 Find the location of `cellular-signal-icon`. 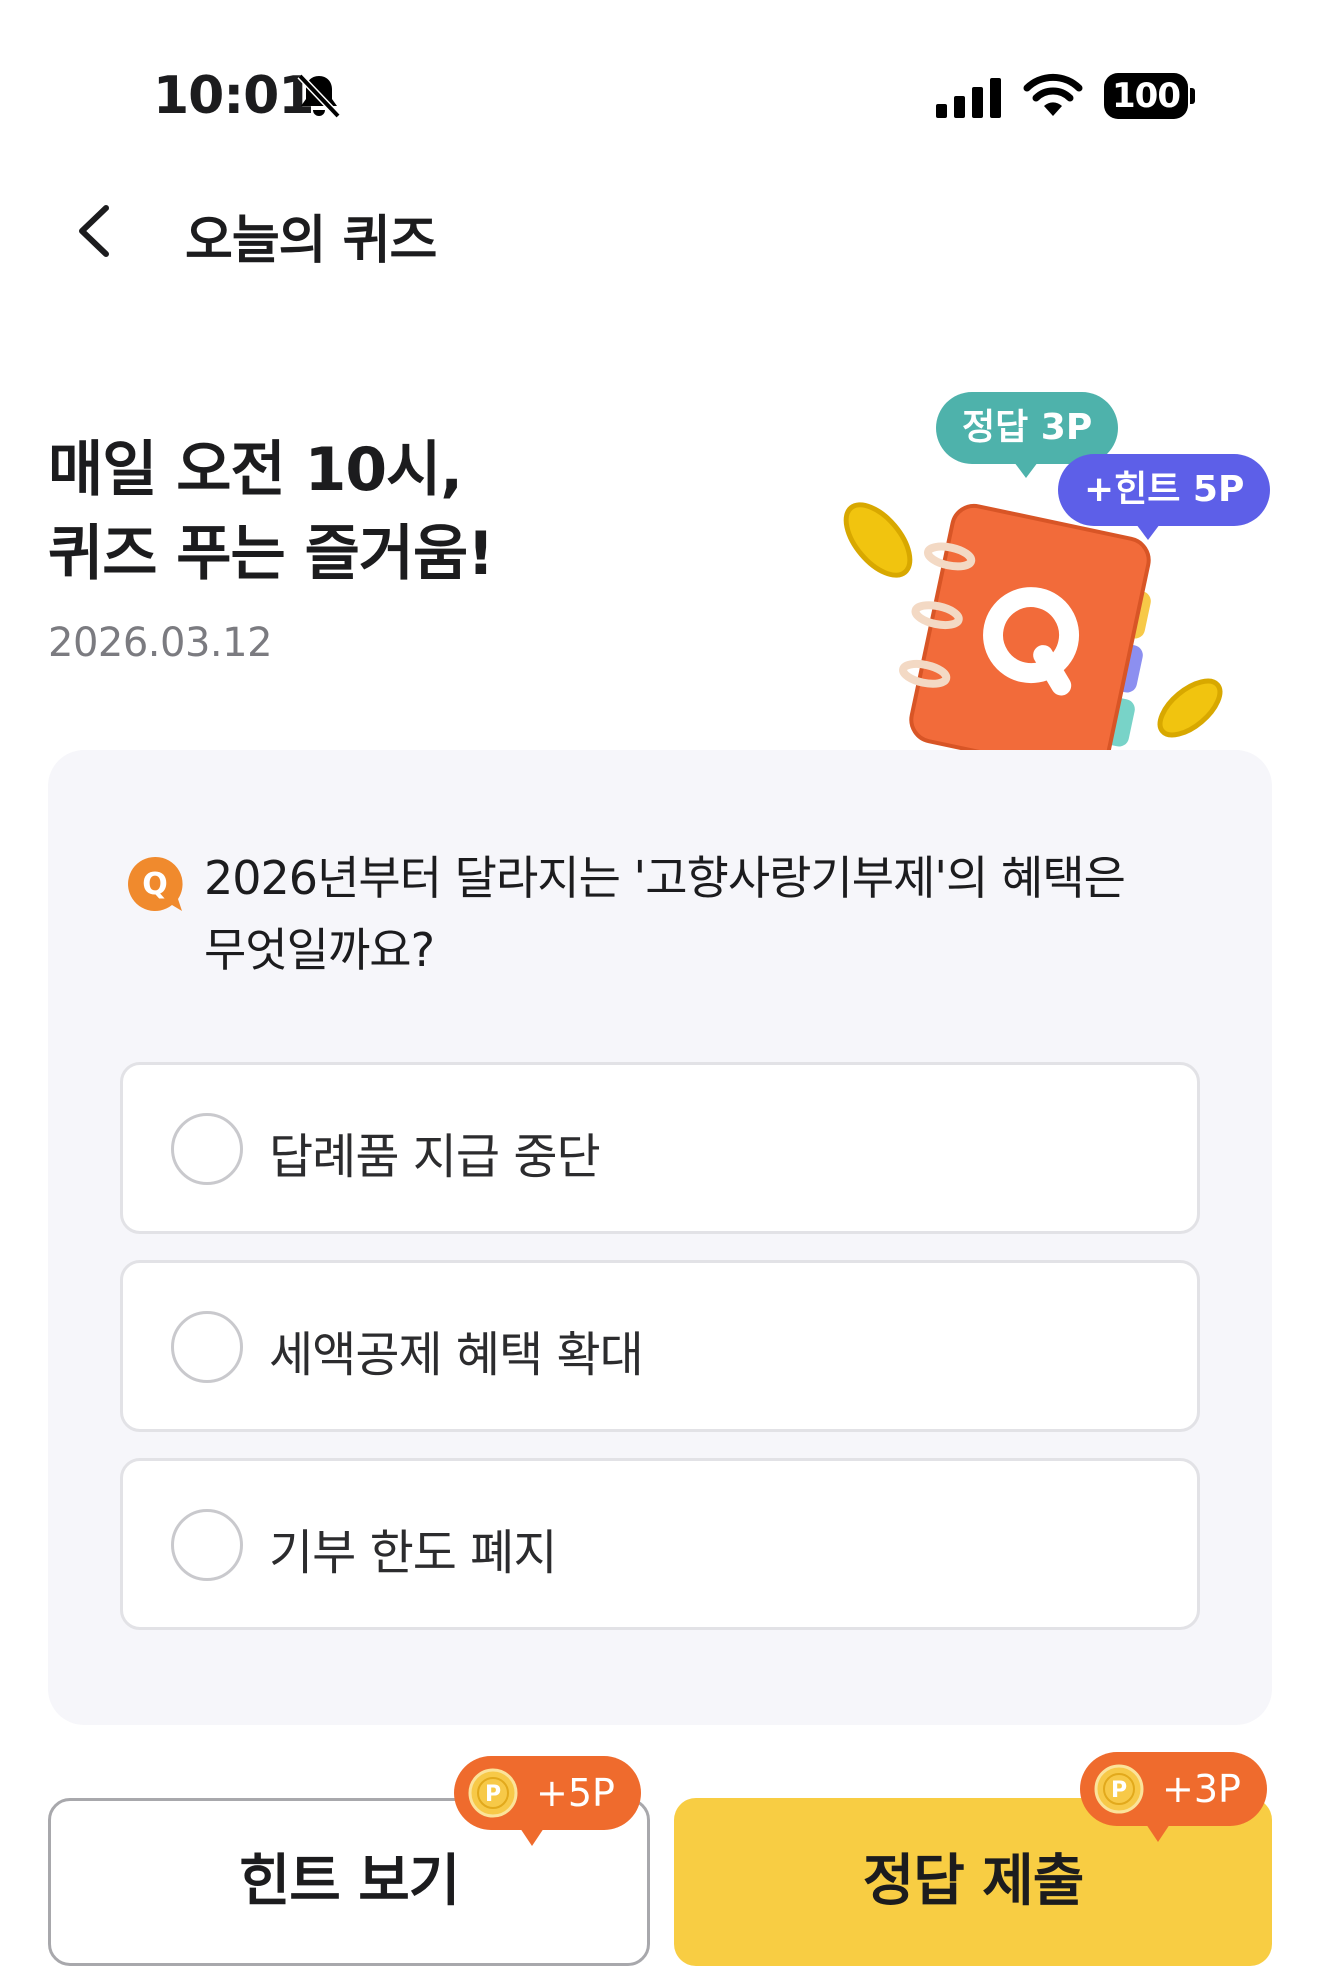

cellular-signal-icon is located at coordinates (968, 98).